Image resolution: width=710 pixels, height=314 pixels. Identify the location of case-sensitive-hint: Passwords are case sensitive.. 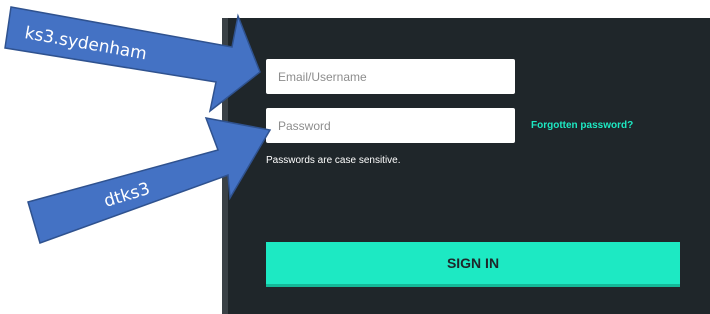
(333, 160).